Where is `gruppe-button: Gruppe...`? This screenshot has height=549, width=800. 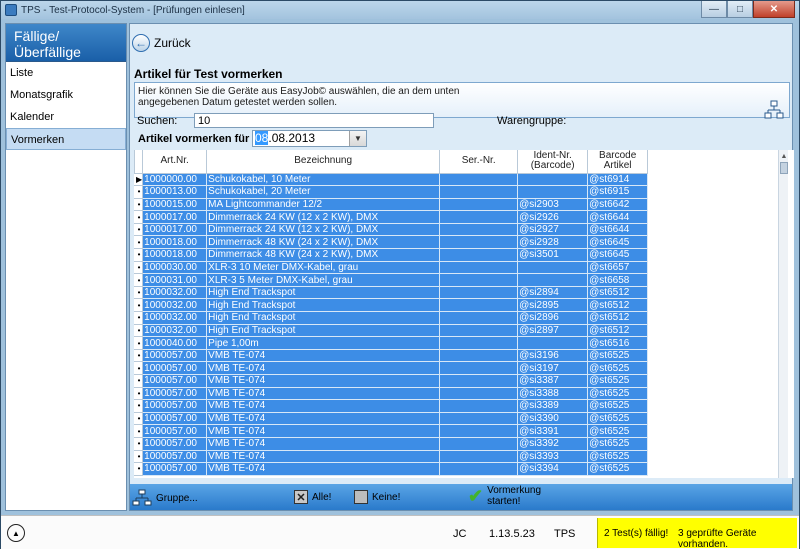
gruppe-button: Gruppe... is located at coordinates (165, 498).